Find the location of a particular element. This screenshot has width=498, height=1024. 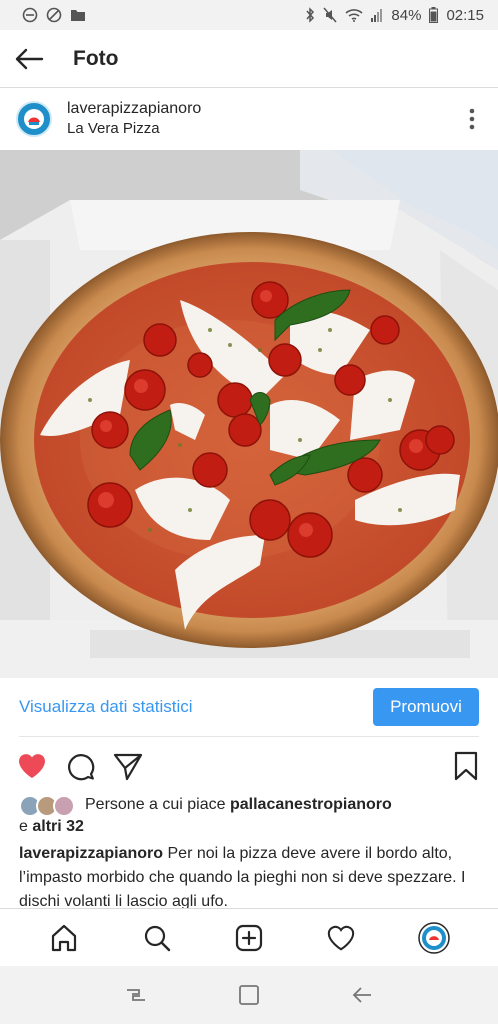

folder-icon is located at coordinates (78, 15).